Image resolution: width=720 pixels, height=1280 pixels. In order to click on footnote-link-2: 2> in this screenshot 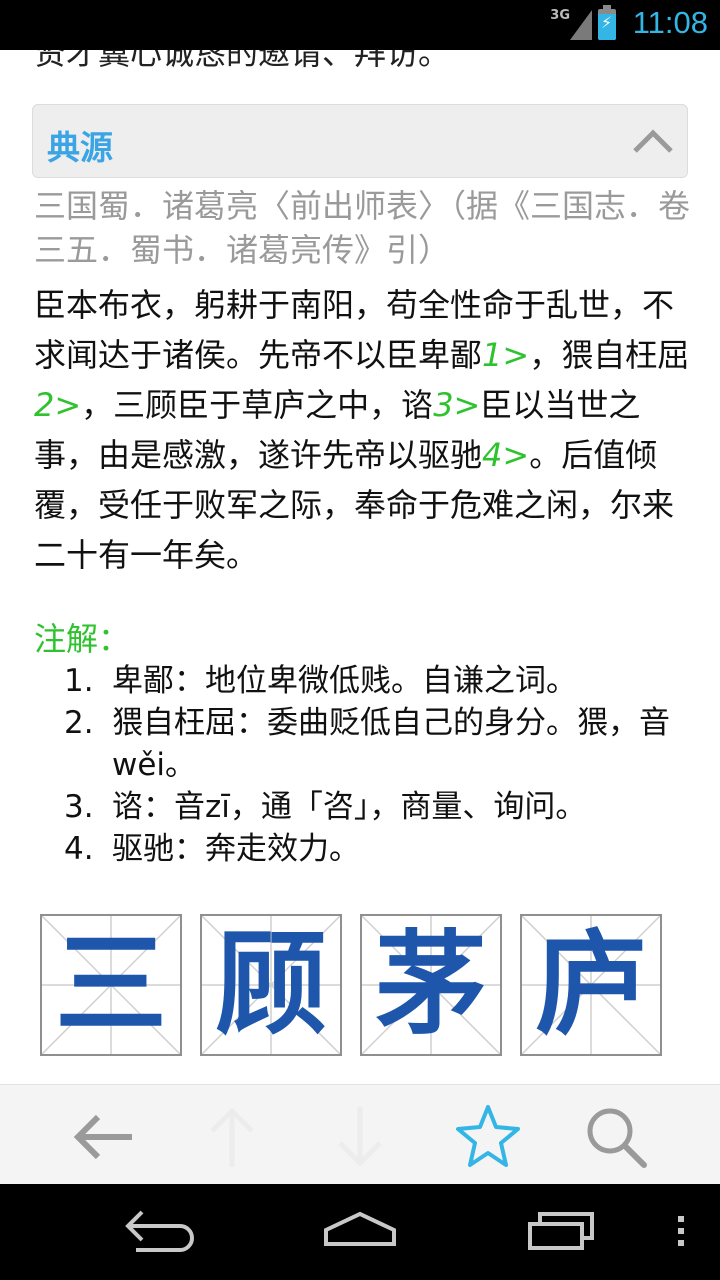, I will do `click(57, 405)`.